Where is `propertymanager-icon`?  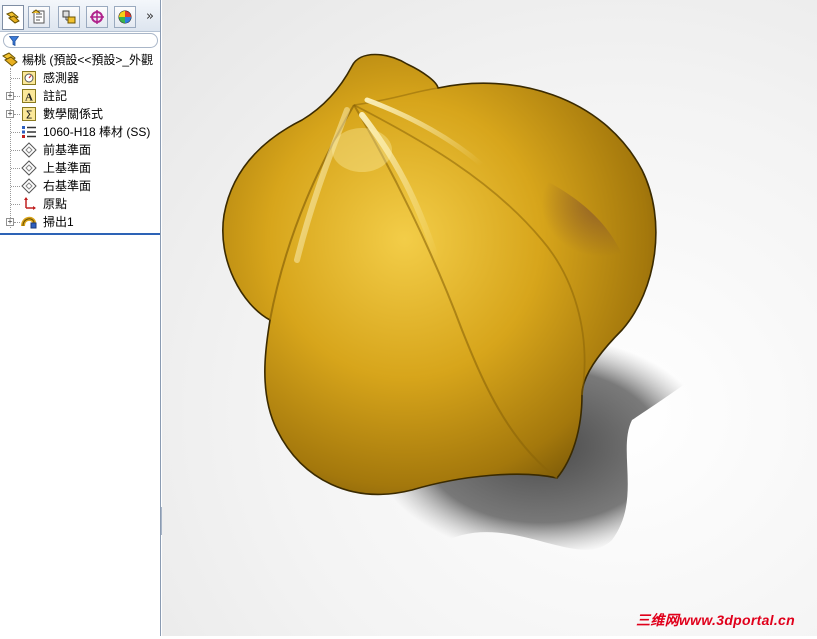
propertymanager-icon is located at coordinates (38, 16).